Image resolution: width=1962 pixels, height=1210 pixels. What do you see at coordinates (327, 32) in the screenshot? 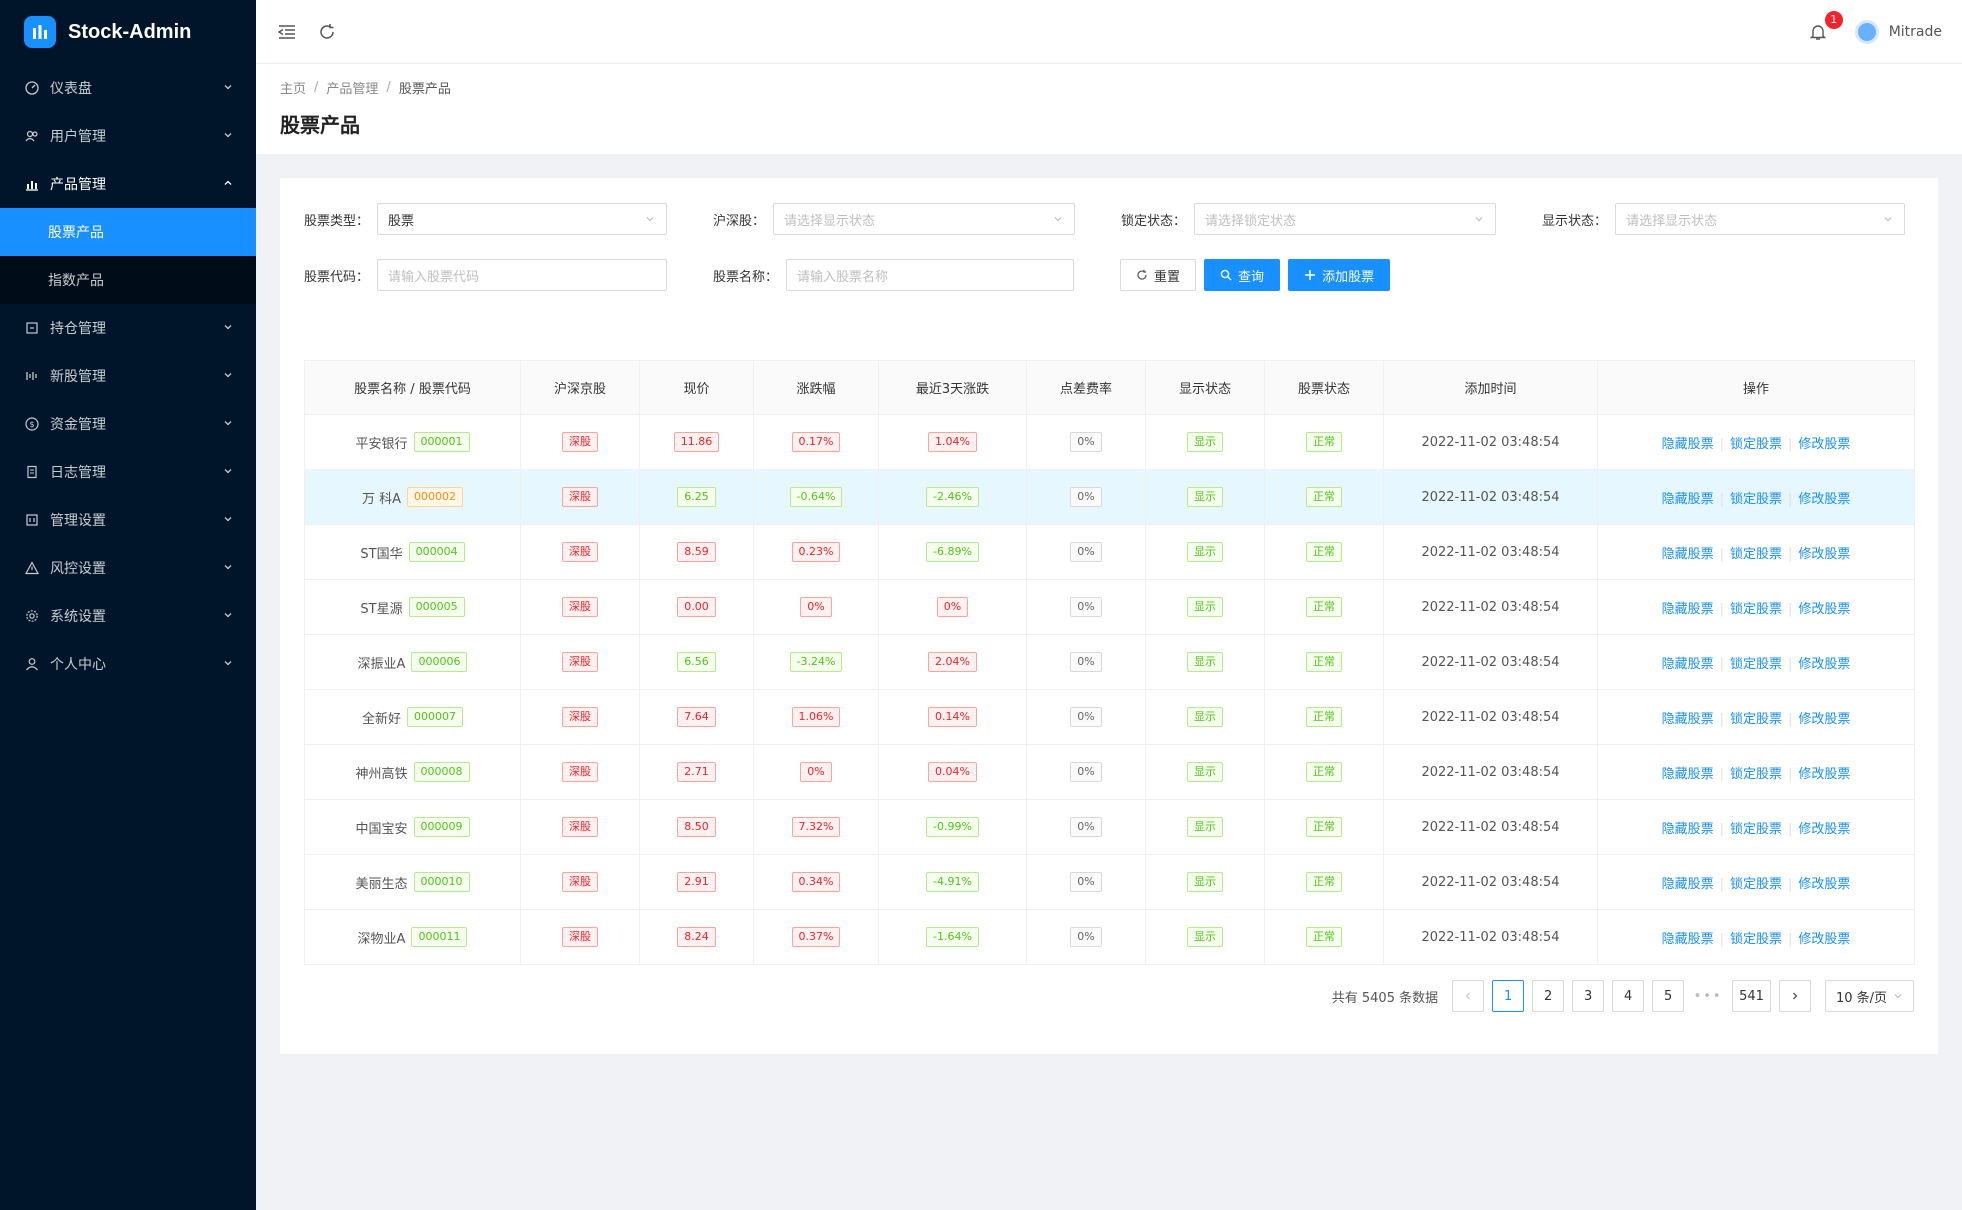
I see `refresh-icon` at bounding box center [327, 32].